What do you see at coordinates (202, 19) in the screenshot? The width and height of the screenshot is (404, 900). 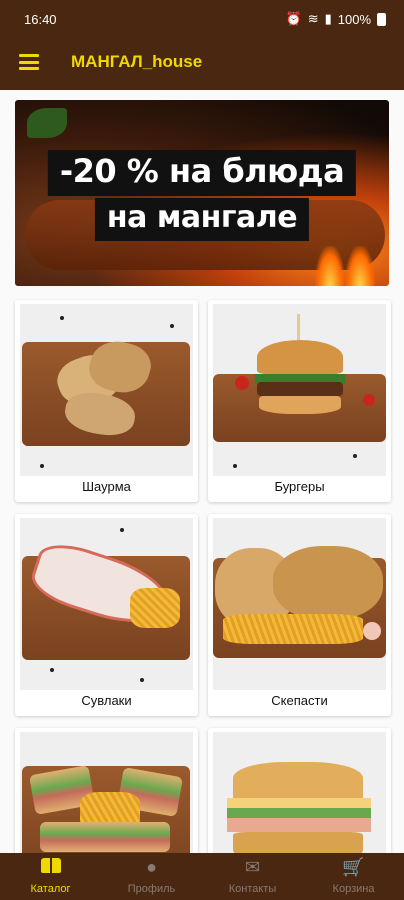 I see `status-bar: 16:40 ⏰ ≋ ▮ 100%` at bounding box center [202, 19].